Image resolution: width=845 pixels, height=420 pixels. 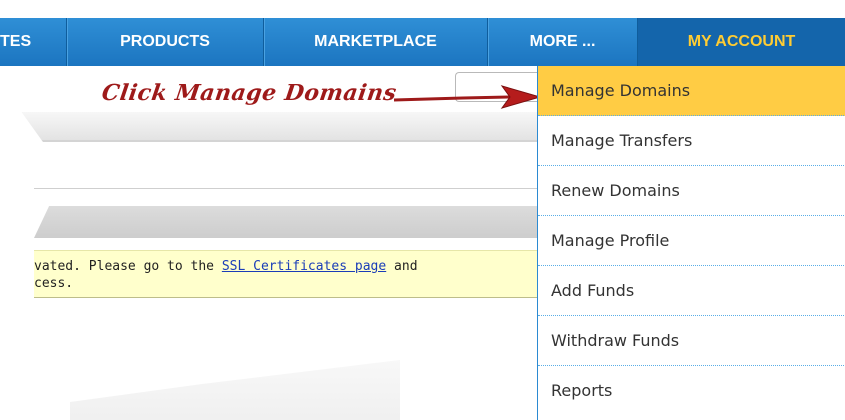 I want to click on menu-item-manage-profile: Manage Profile, so click(x=691, y=241).